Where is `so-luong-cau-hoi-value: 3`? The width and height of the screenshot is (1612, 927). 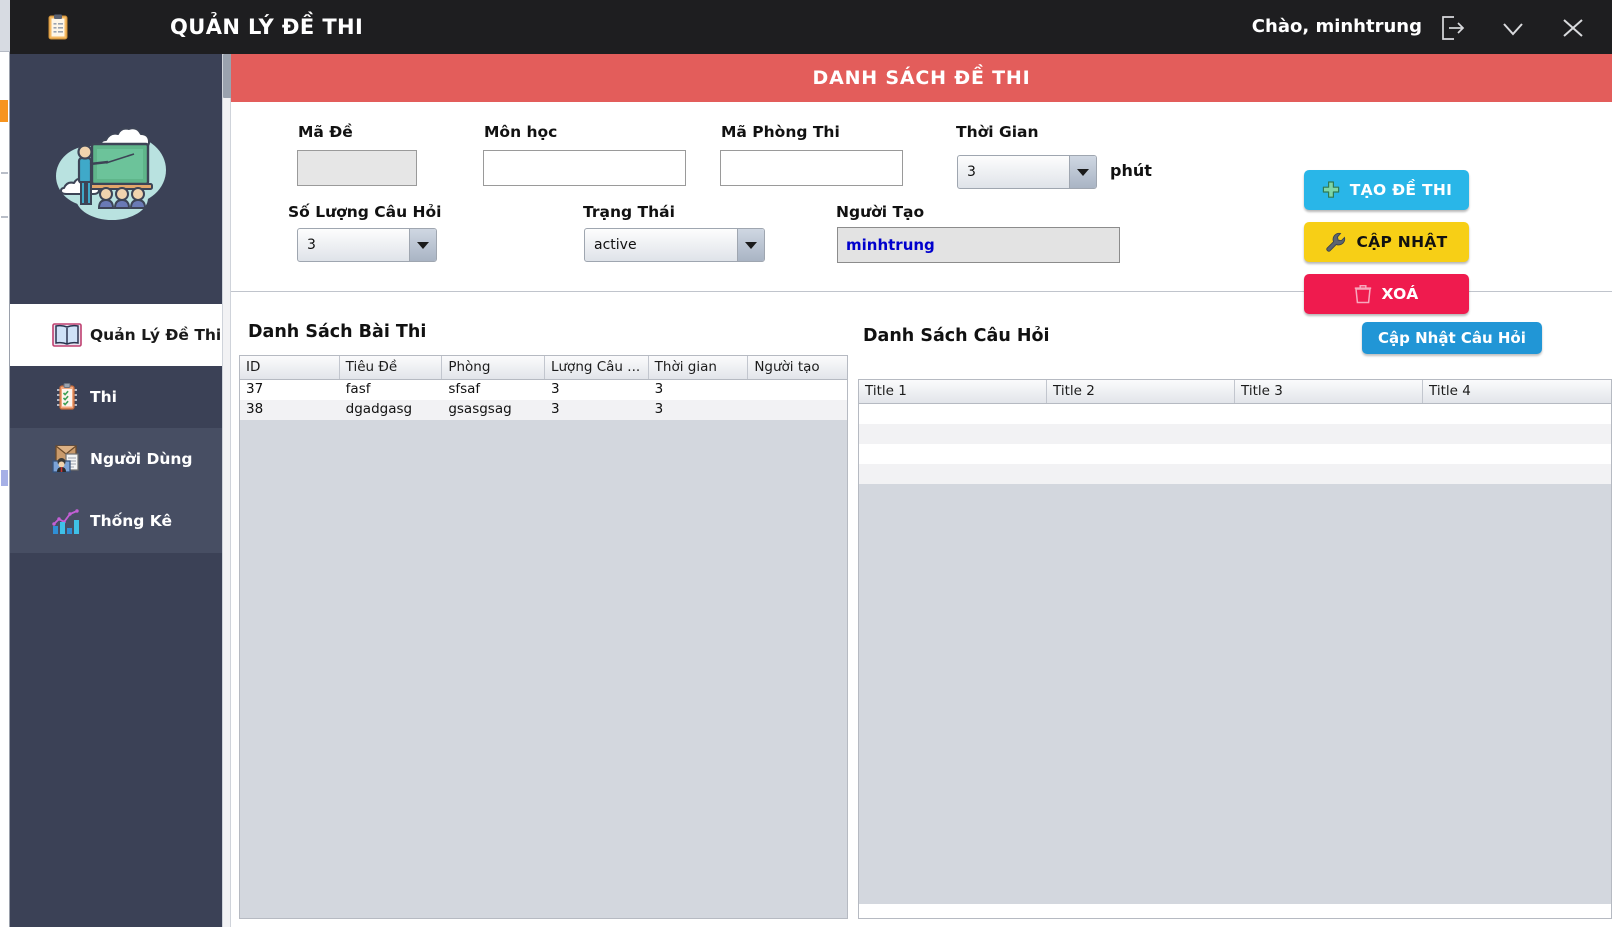
so-luong-cau-hoi-value: 3 is located at coordinates (311, 245).